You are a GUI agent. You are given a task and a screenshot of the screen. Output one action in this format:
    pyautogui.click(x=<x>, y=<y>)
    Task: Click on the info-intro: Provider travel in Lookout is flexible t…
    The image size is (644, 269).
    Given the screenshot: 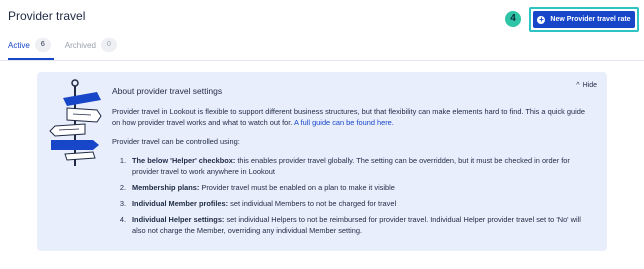 What is the action you would take?
    pyautogui.click(x=352, y=117)
    